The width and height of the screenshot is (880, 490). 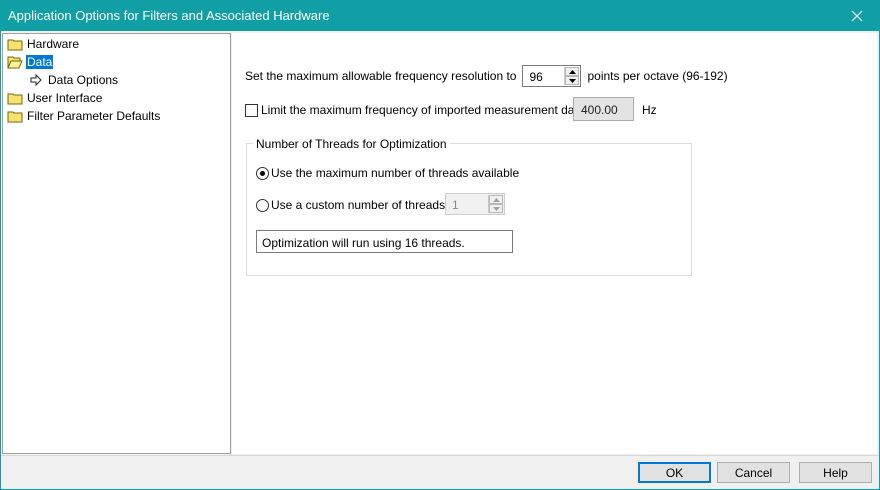 I want to click on limit-value-box: 400.00, so click(x=603, y=109).